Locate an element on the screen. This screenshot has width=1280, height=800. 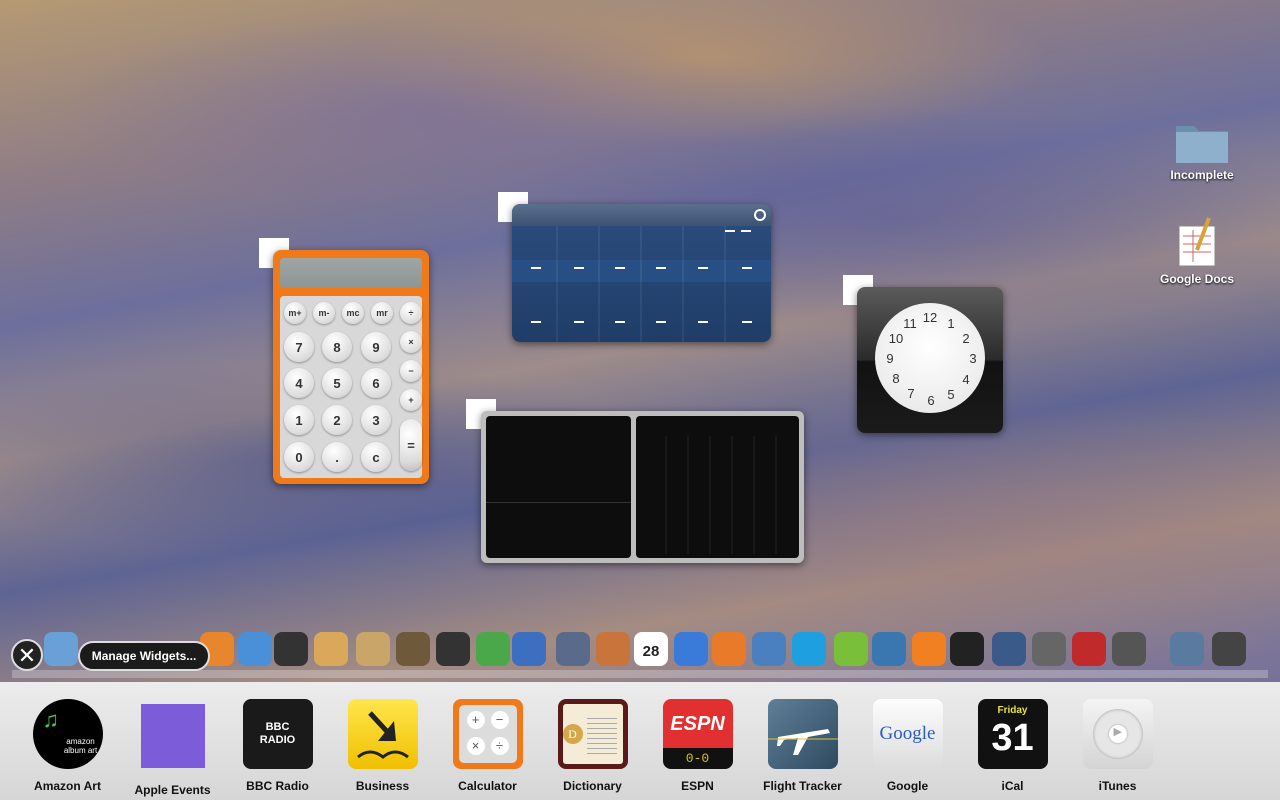
calc-key-9: 9 is located at coordinates (376, 347).